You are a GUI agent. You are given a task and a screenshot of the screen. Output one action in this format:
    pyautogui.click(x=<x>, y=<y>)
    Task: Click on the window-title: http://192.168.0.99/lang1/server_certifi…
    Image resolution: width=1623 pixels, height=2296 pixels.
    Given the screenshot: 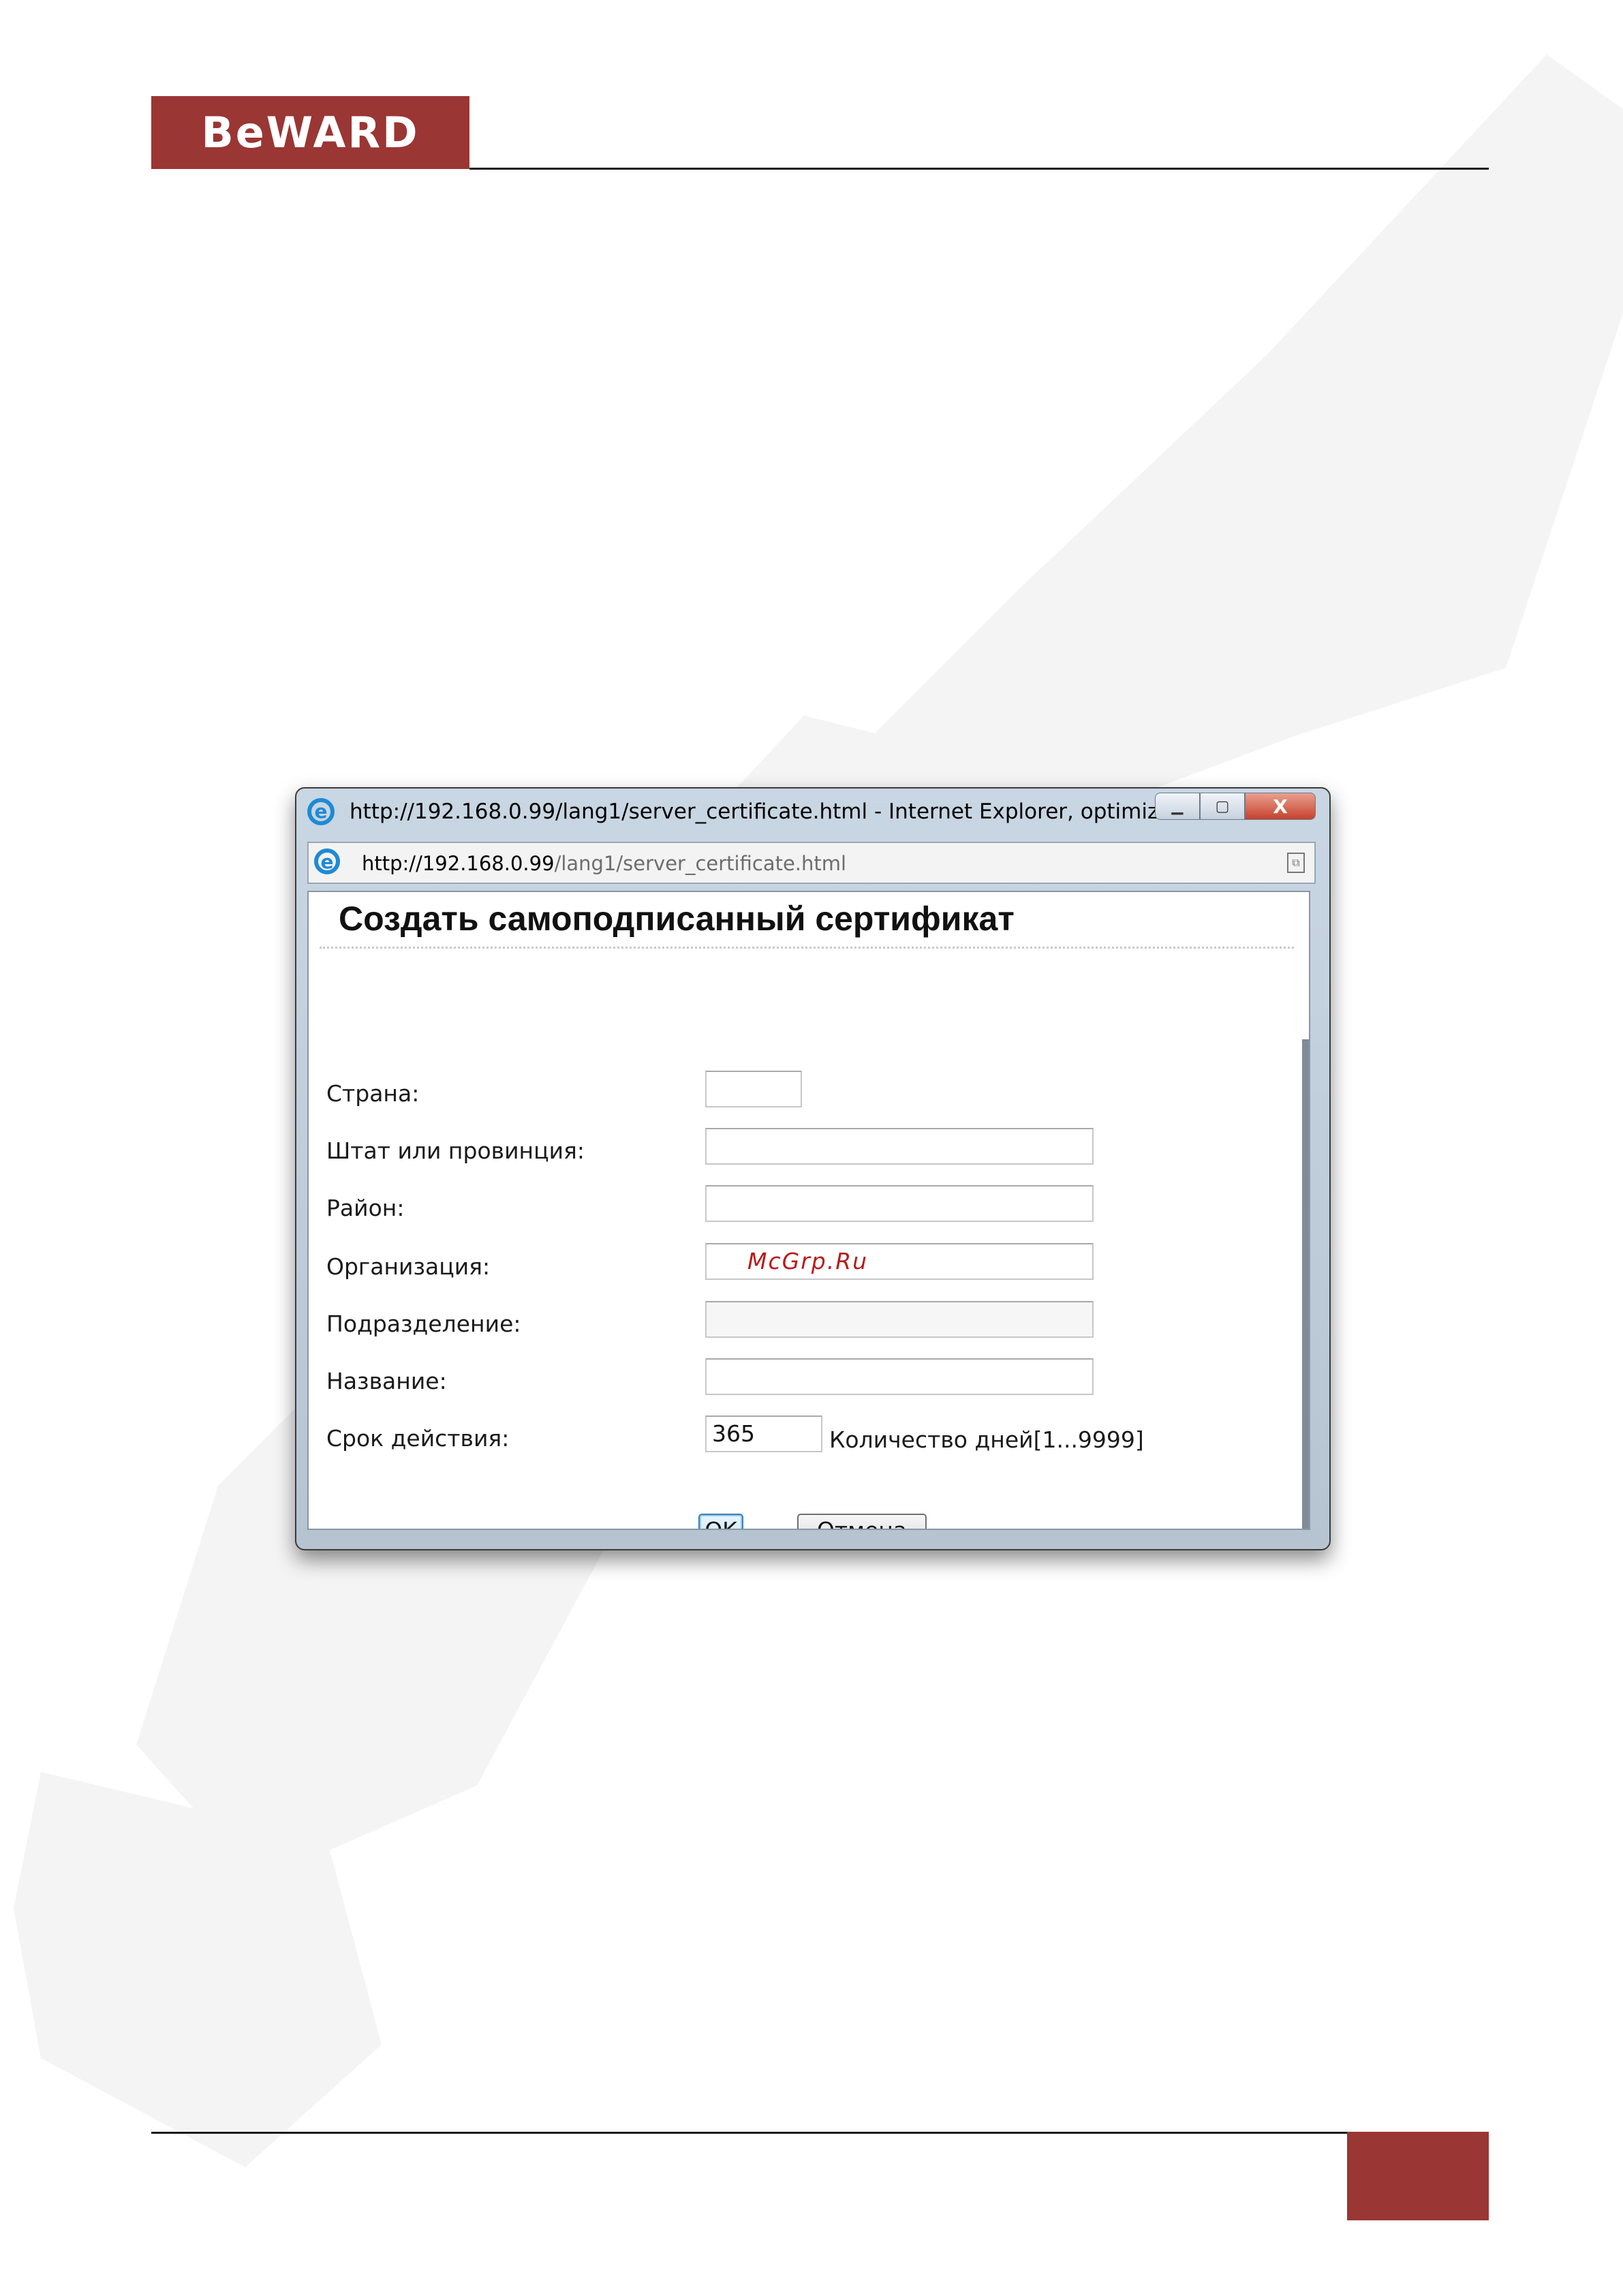 What is the action you would take?
    pyautogui.click(x=781, y=811)
    